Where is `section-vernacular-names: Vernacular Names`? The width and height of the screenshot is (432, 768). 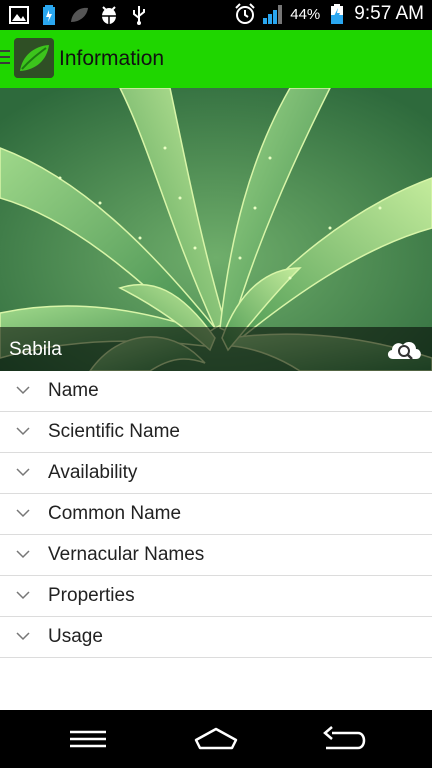
section-vernacular-names: Vernacular Names is located at coordinates (216, 555).